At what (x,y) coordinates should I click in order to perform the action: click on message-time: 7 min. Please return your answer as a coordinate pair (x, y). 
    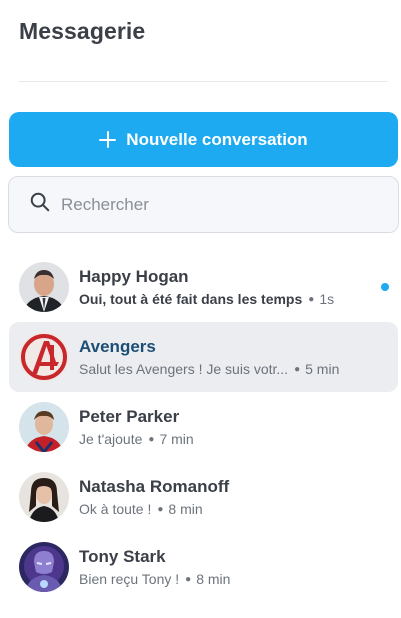
    Looking at the image, I should click on (176, 439).